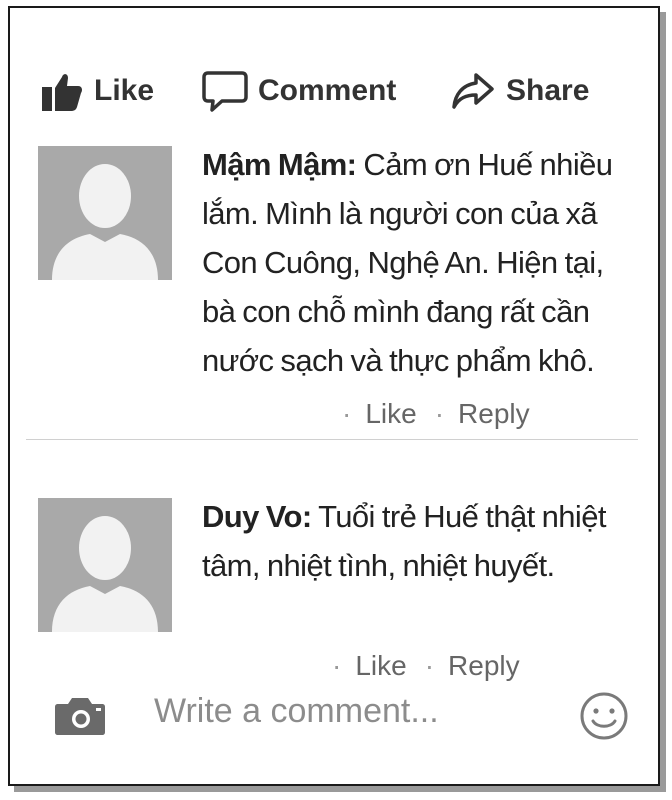 This screenshot has width=672, height=800. Describe the element at coordinates (332, 439) in the screenshot. I see `comment-divider` at that location.